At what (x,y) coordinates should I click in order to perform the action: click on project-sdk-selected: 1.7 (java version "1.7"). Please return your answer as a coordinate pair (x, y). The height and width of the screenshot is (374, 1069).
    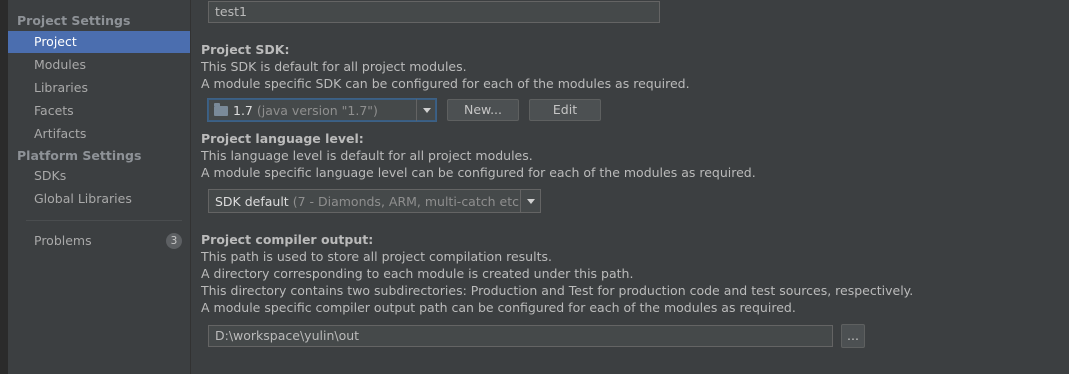
    Looking at the image, I should click on (312, 110).